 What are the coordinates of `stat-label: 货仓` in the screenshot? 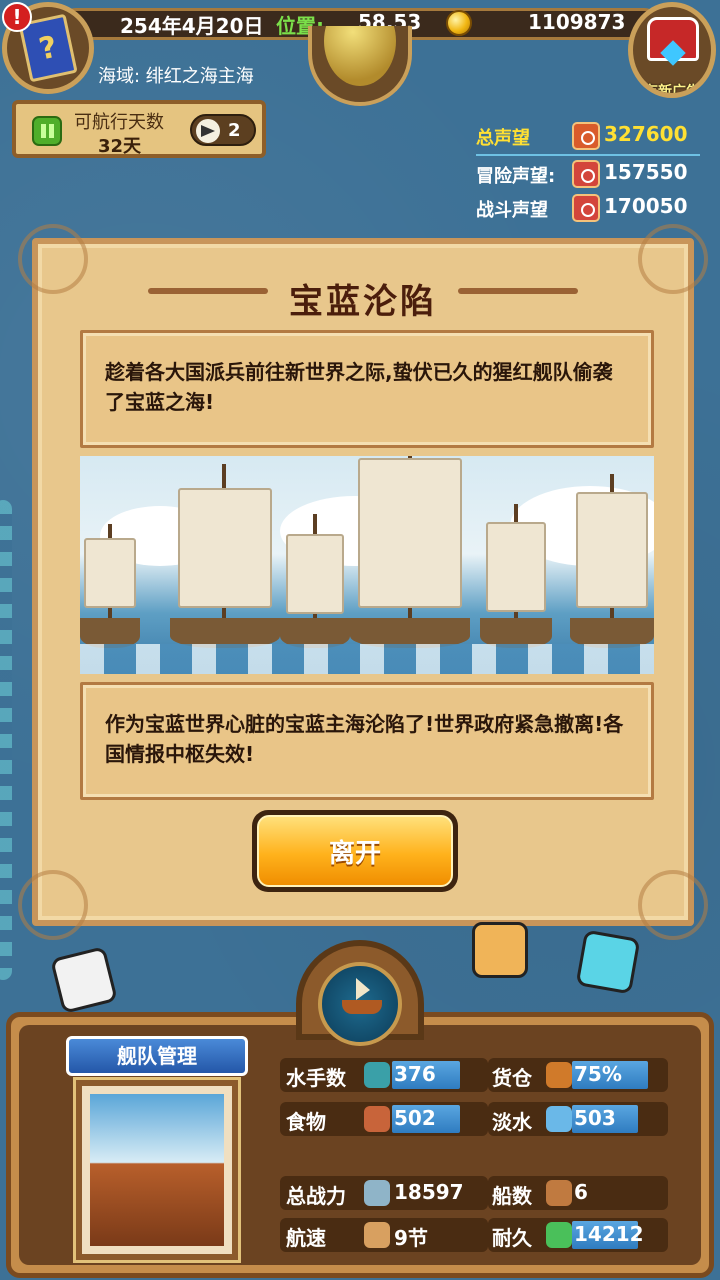 It's located at (512, 1078).